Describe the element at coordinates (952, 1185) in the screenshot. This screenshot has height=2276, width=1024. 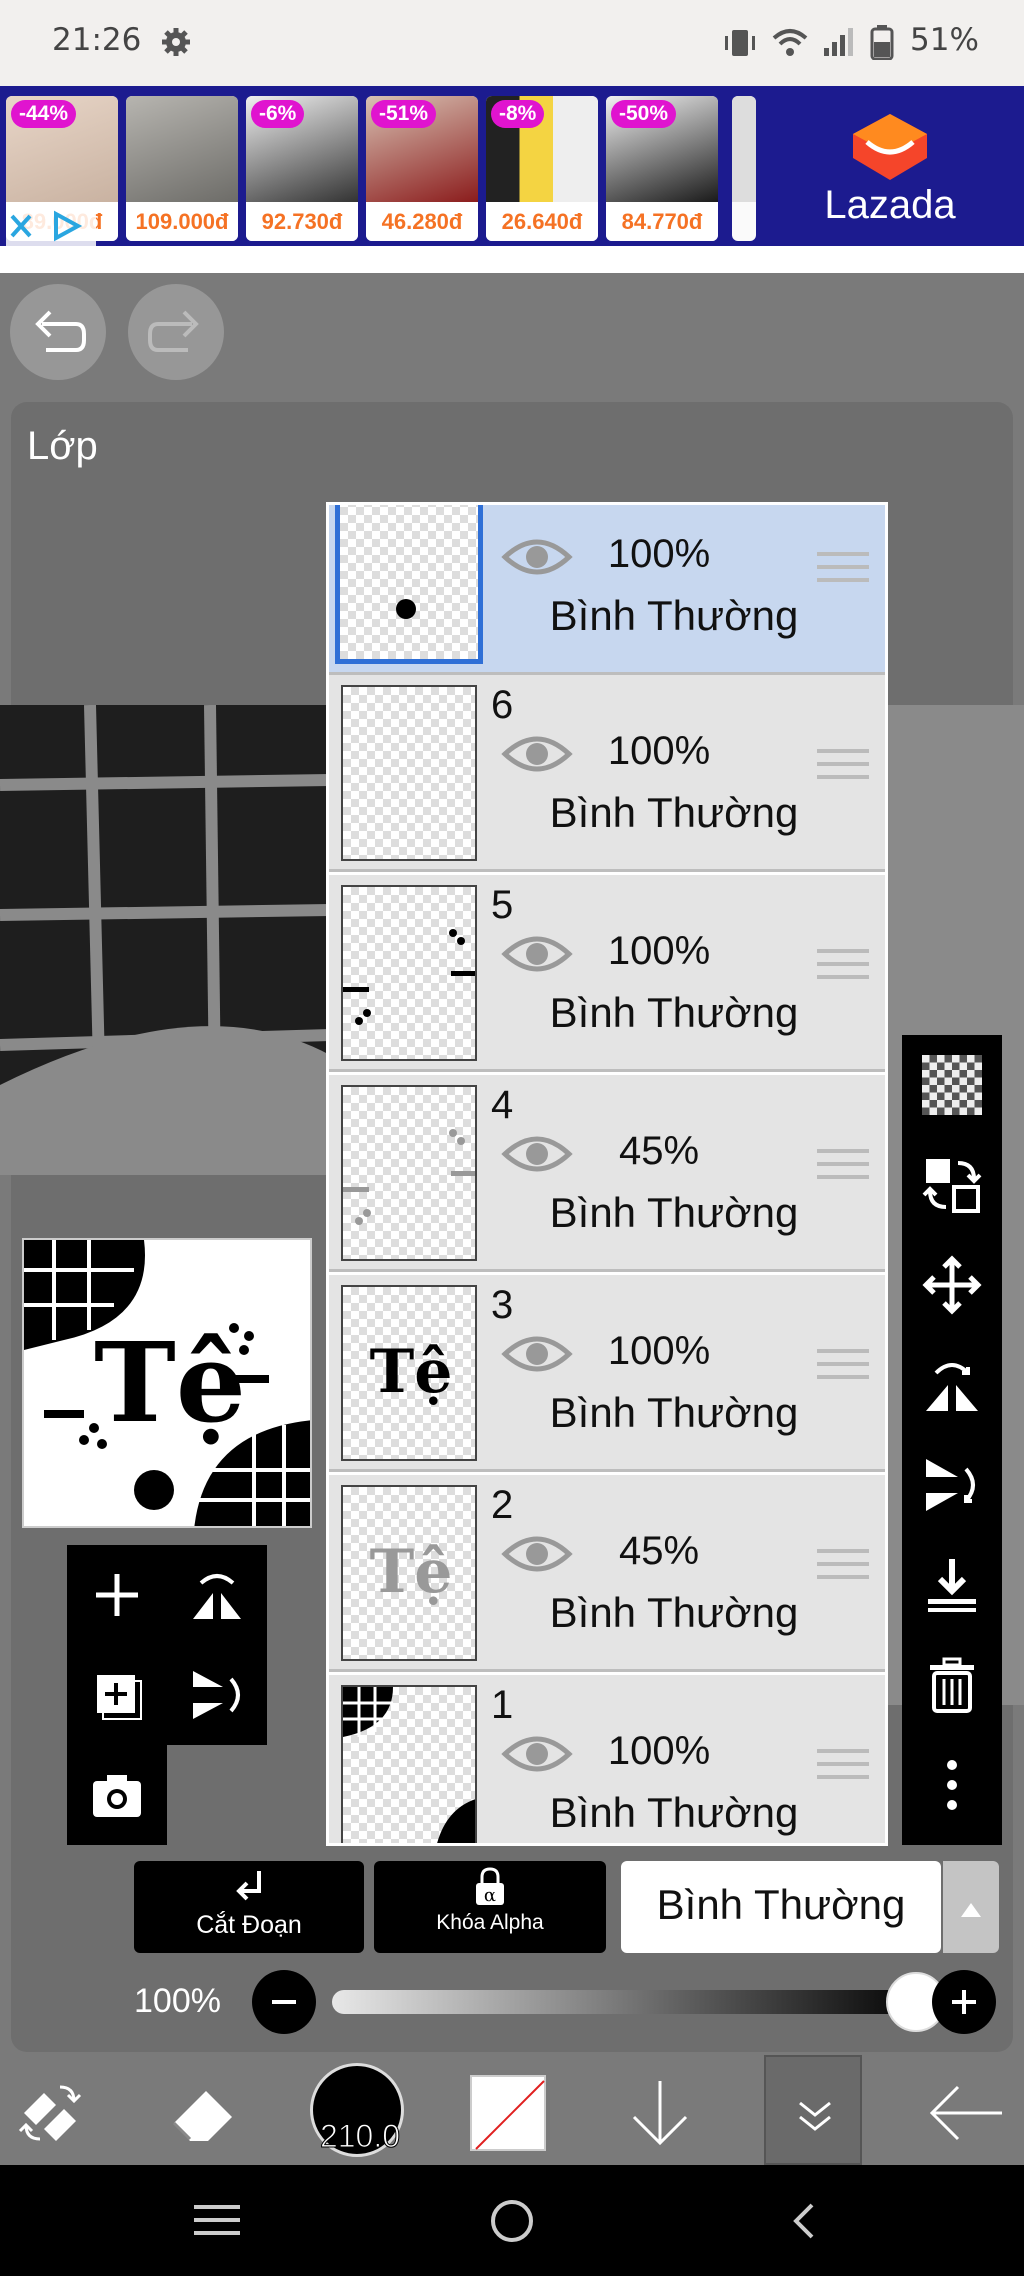
I see `layer-swap-button` at that location.